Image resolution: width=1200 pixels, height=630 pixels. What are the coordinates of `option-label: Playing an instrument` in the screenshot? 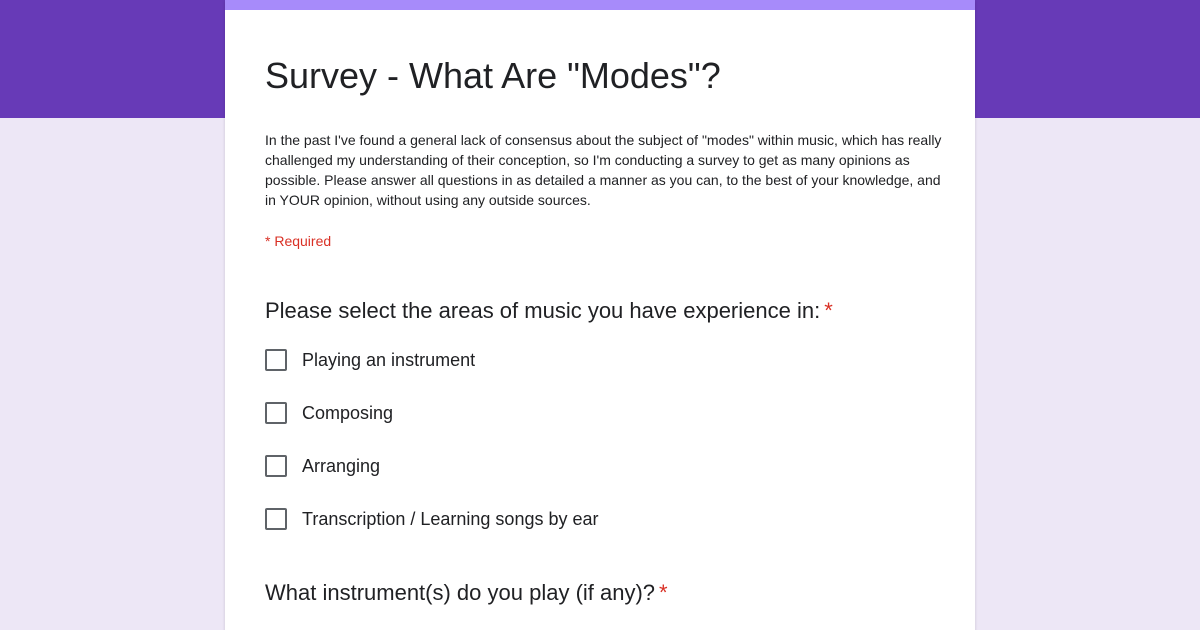 It's located at (389, 359).